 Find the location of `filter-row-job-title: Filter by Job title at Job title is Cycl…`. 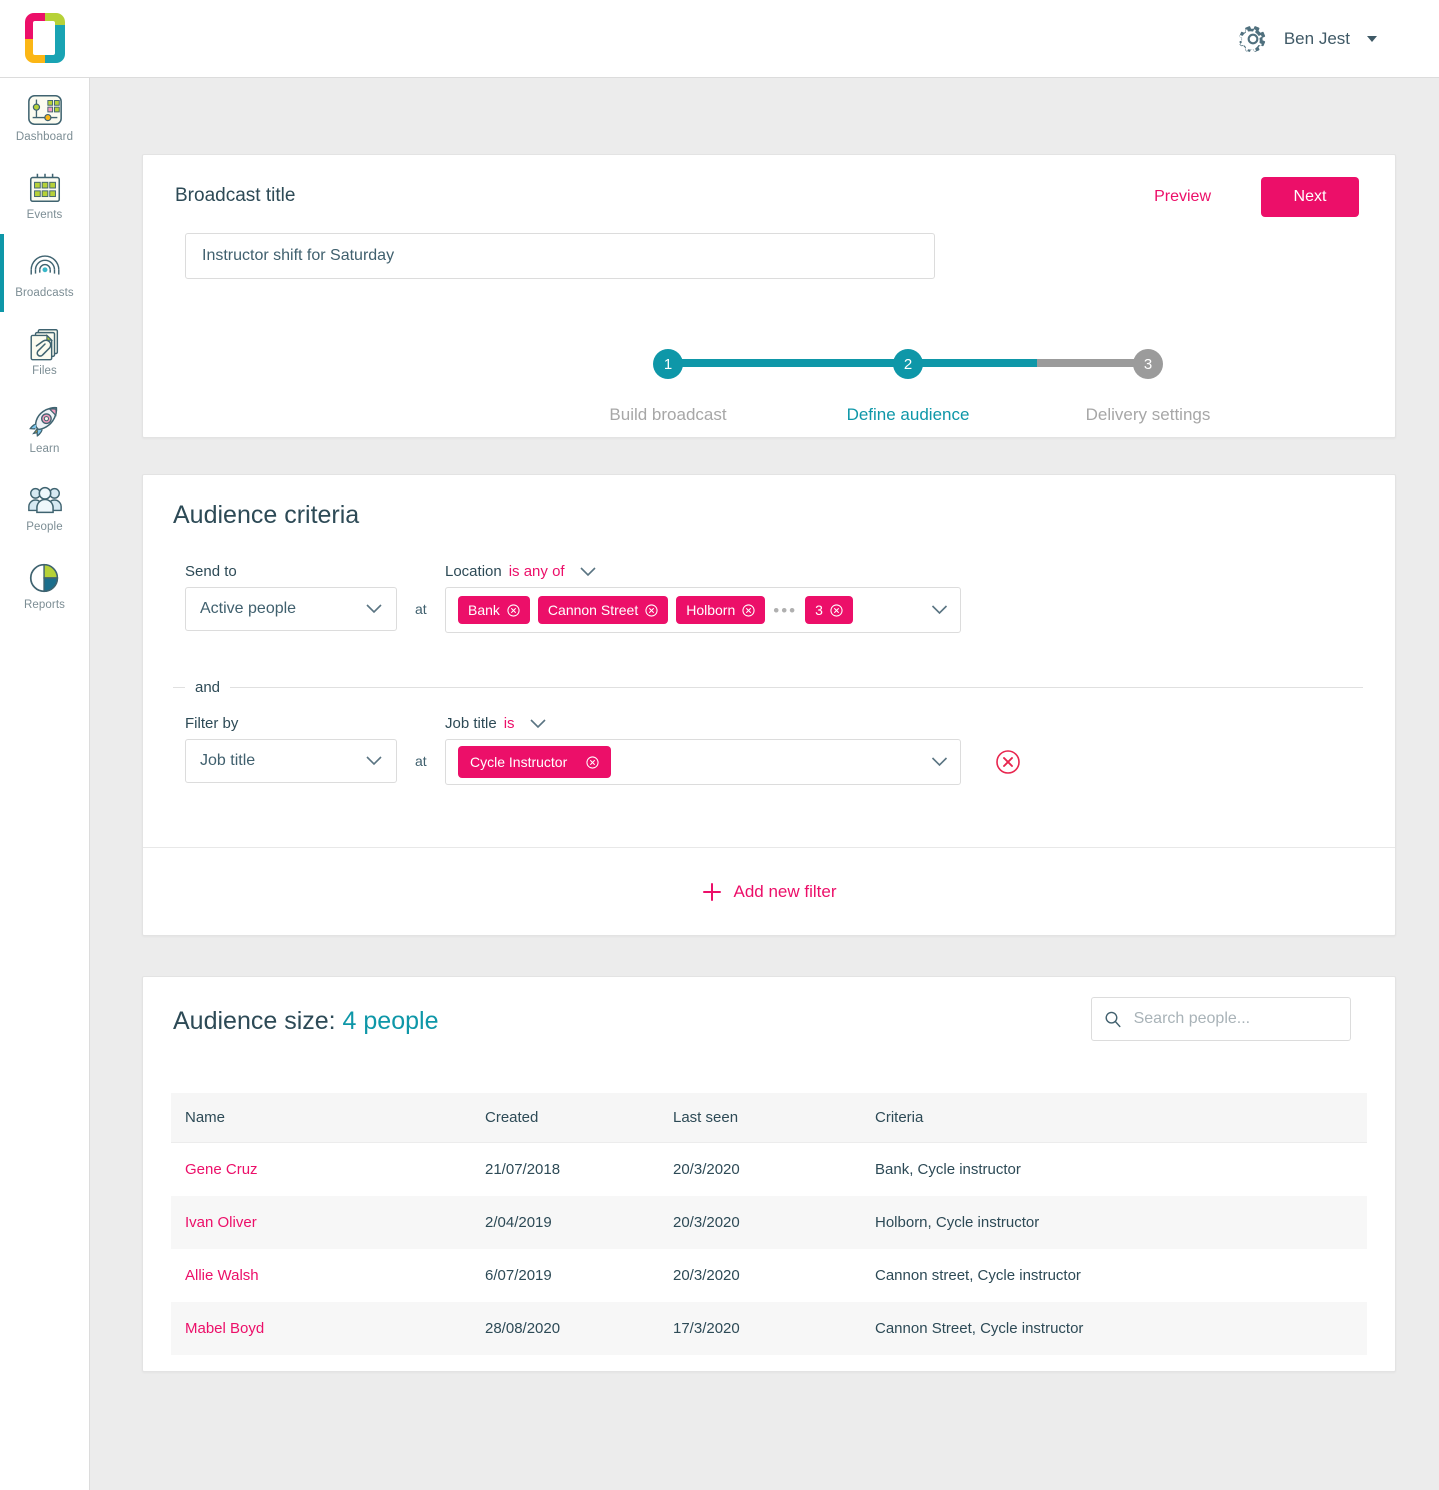

filter-row-job-title: Filter by Job title at Job title is Cycl… is located at coordinates (769, 765).